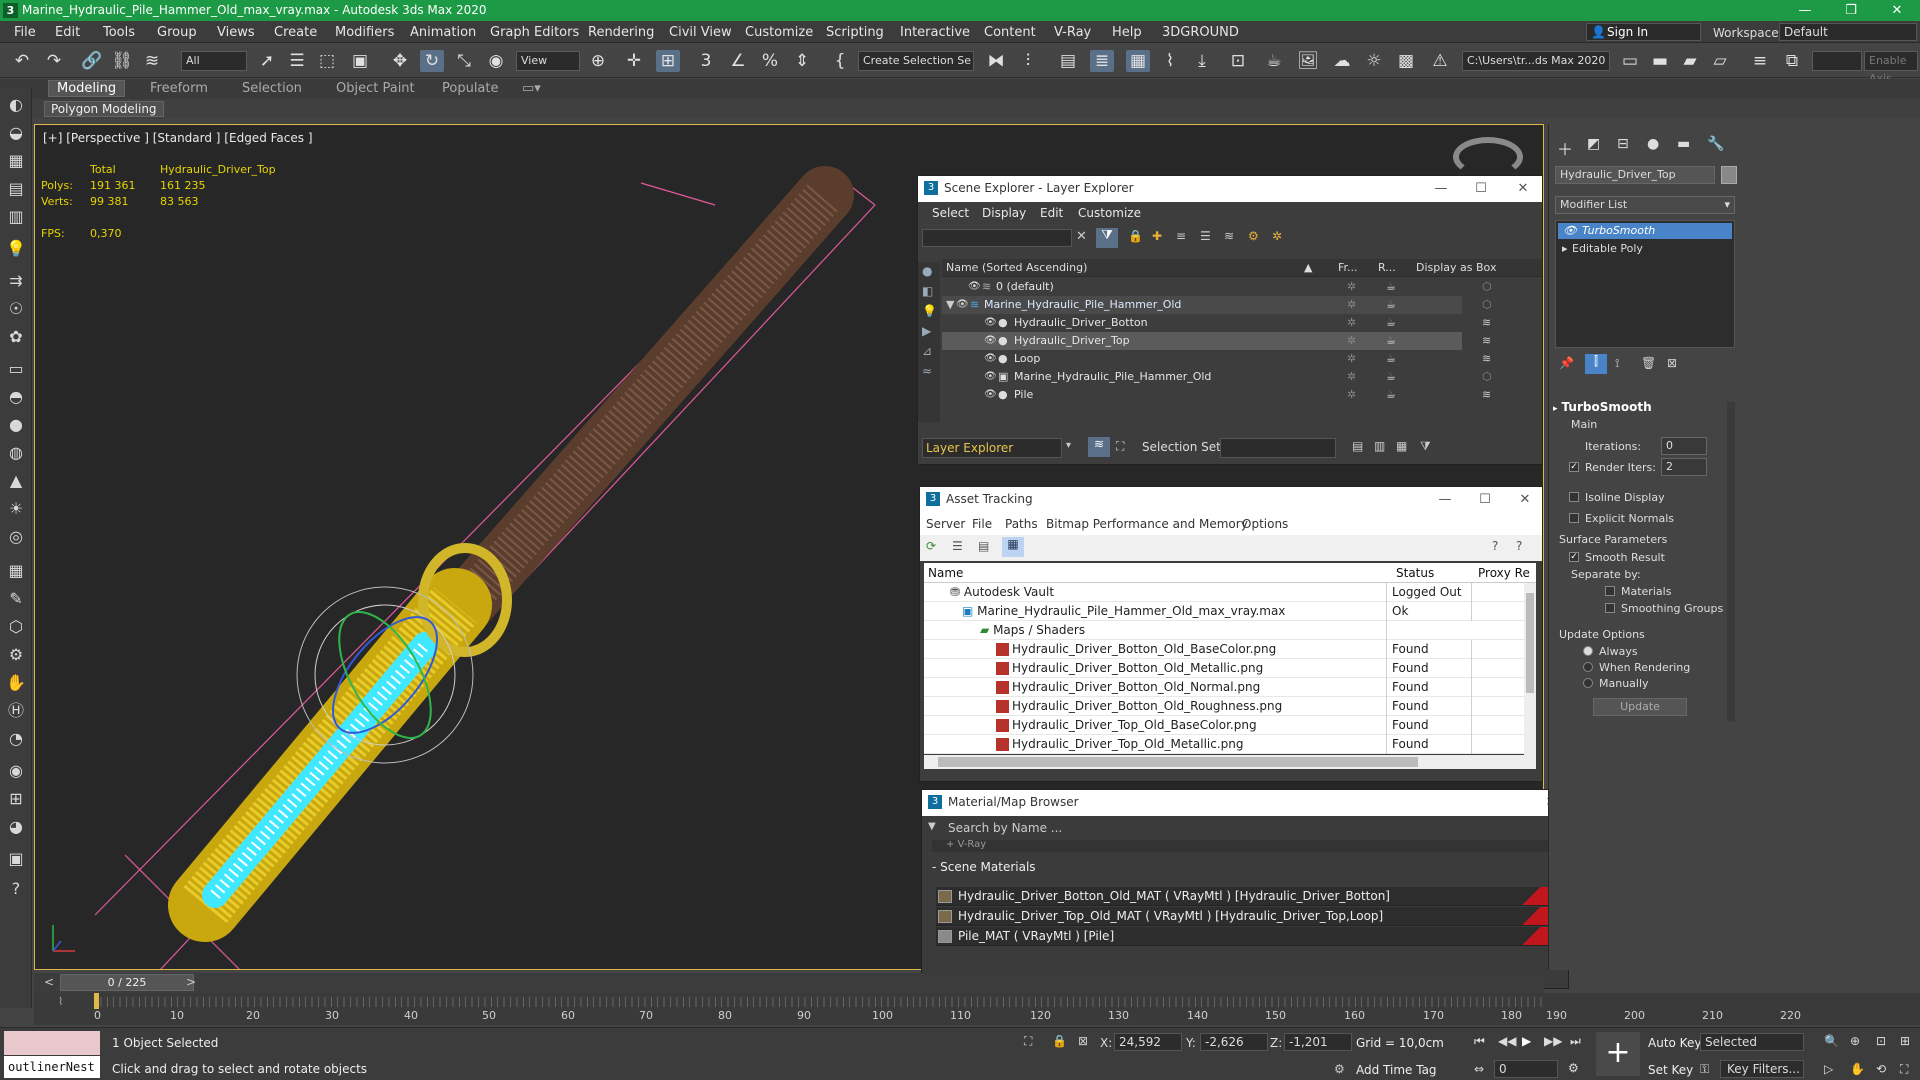 The image size is (1920, 1080). What do you see at coordinates (927, 371) in the screenshot?
I see `se-side-warps-icon: ≈` at bounding box center [927, 371].